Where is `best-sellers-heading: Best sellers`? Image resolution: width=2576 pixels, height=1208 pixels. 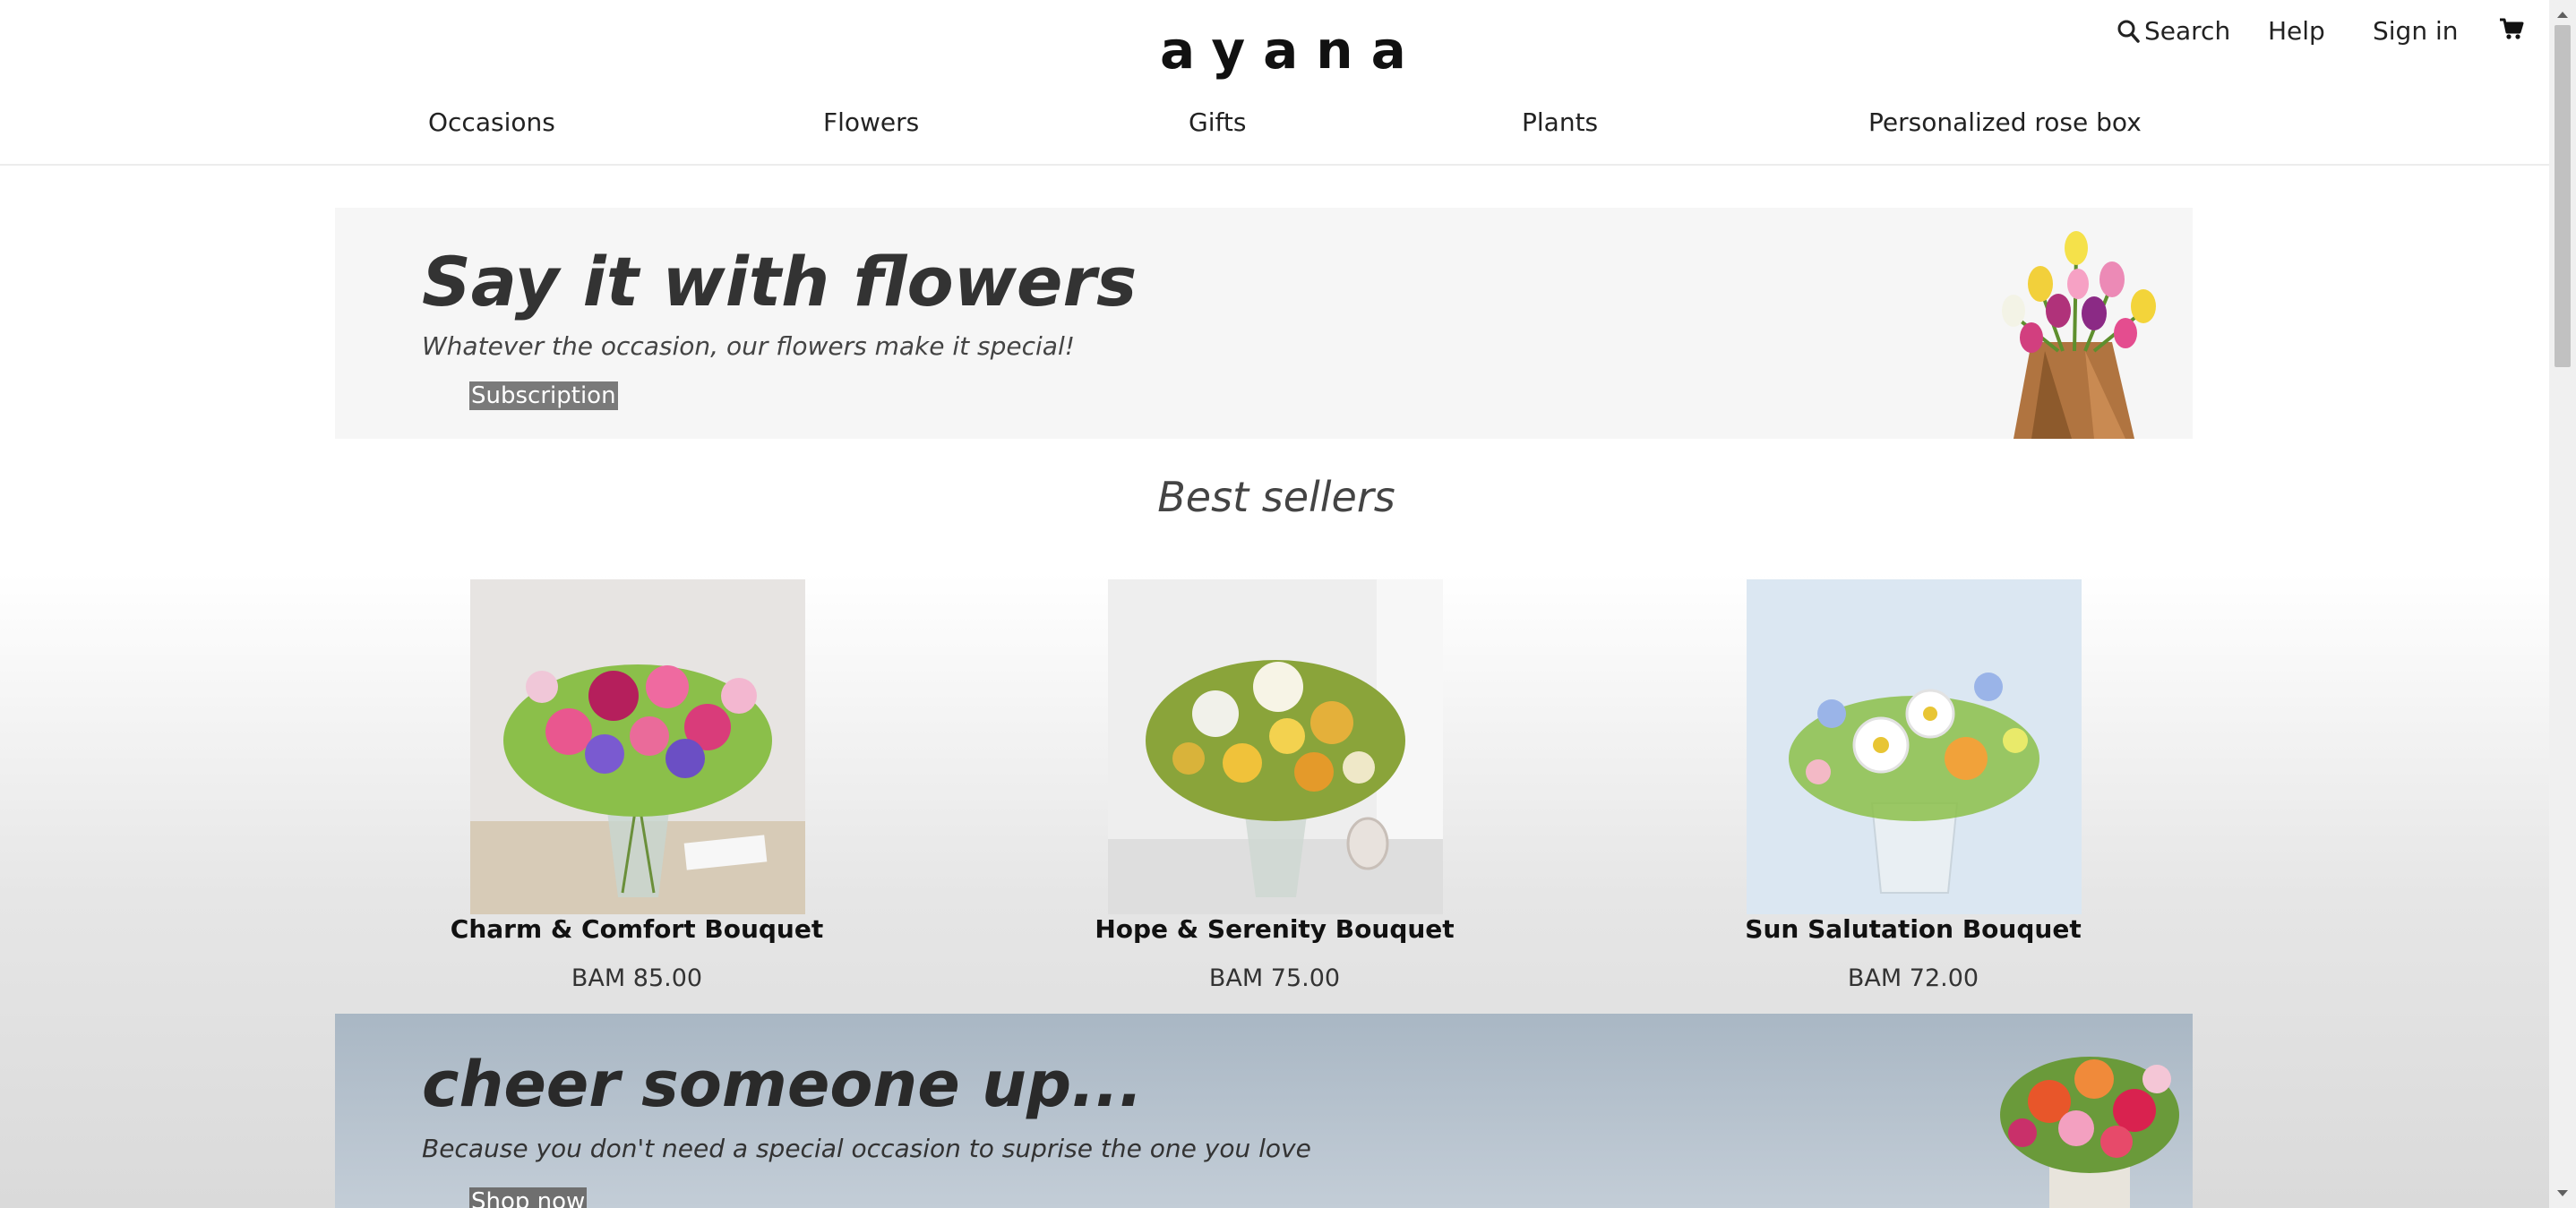
best-sellers-heading: Best sellers is located at coordinates (1276, 497).